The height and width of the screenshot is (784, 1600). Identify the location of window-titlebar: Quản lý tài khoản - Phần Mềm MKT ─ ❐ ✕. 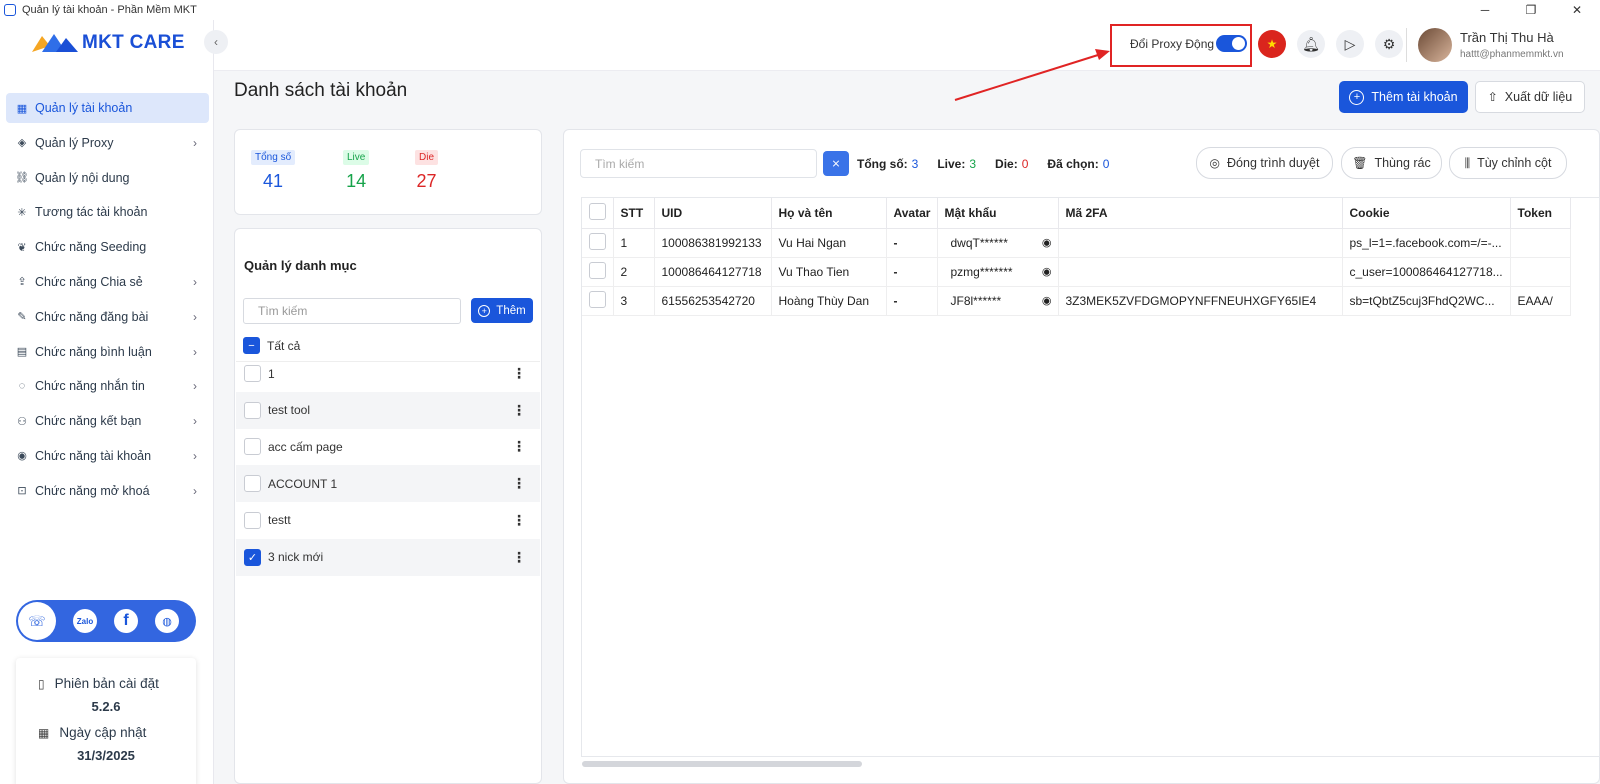
(800, 10).